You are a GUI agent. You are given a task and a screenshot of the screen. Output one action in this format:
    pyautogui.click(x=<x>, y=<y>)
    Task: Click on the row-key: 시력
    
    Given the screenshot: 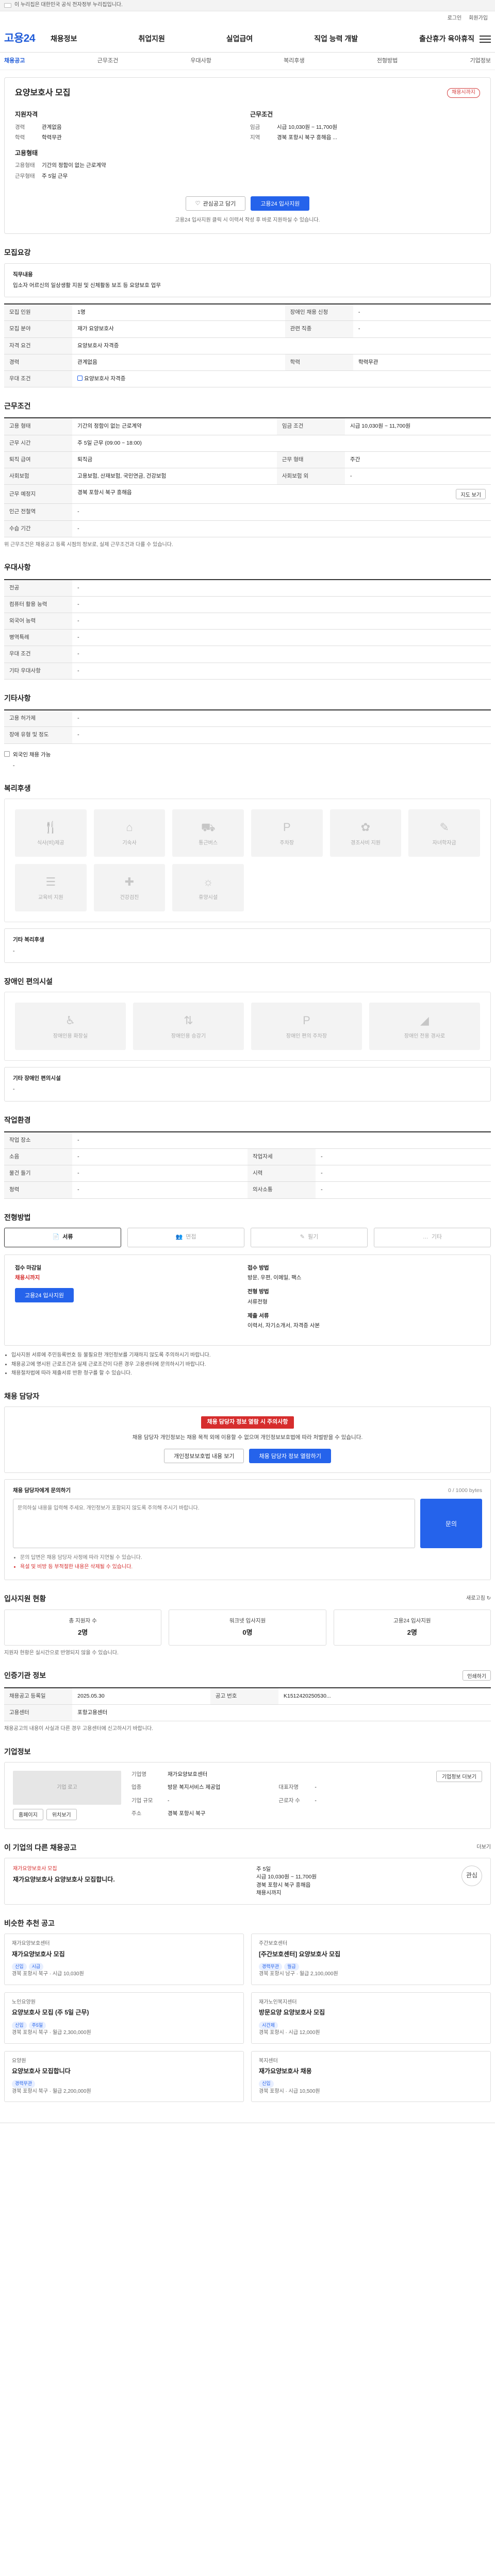 What is the action you would take?
    pyautogui.click(x=282, y=1173)
    